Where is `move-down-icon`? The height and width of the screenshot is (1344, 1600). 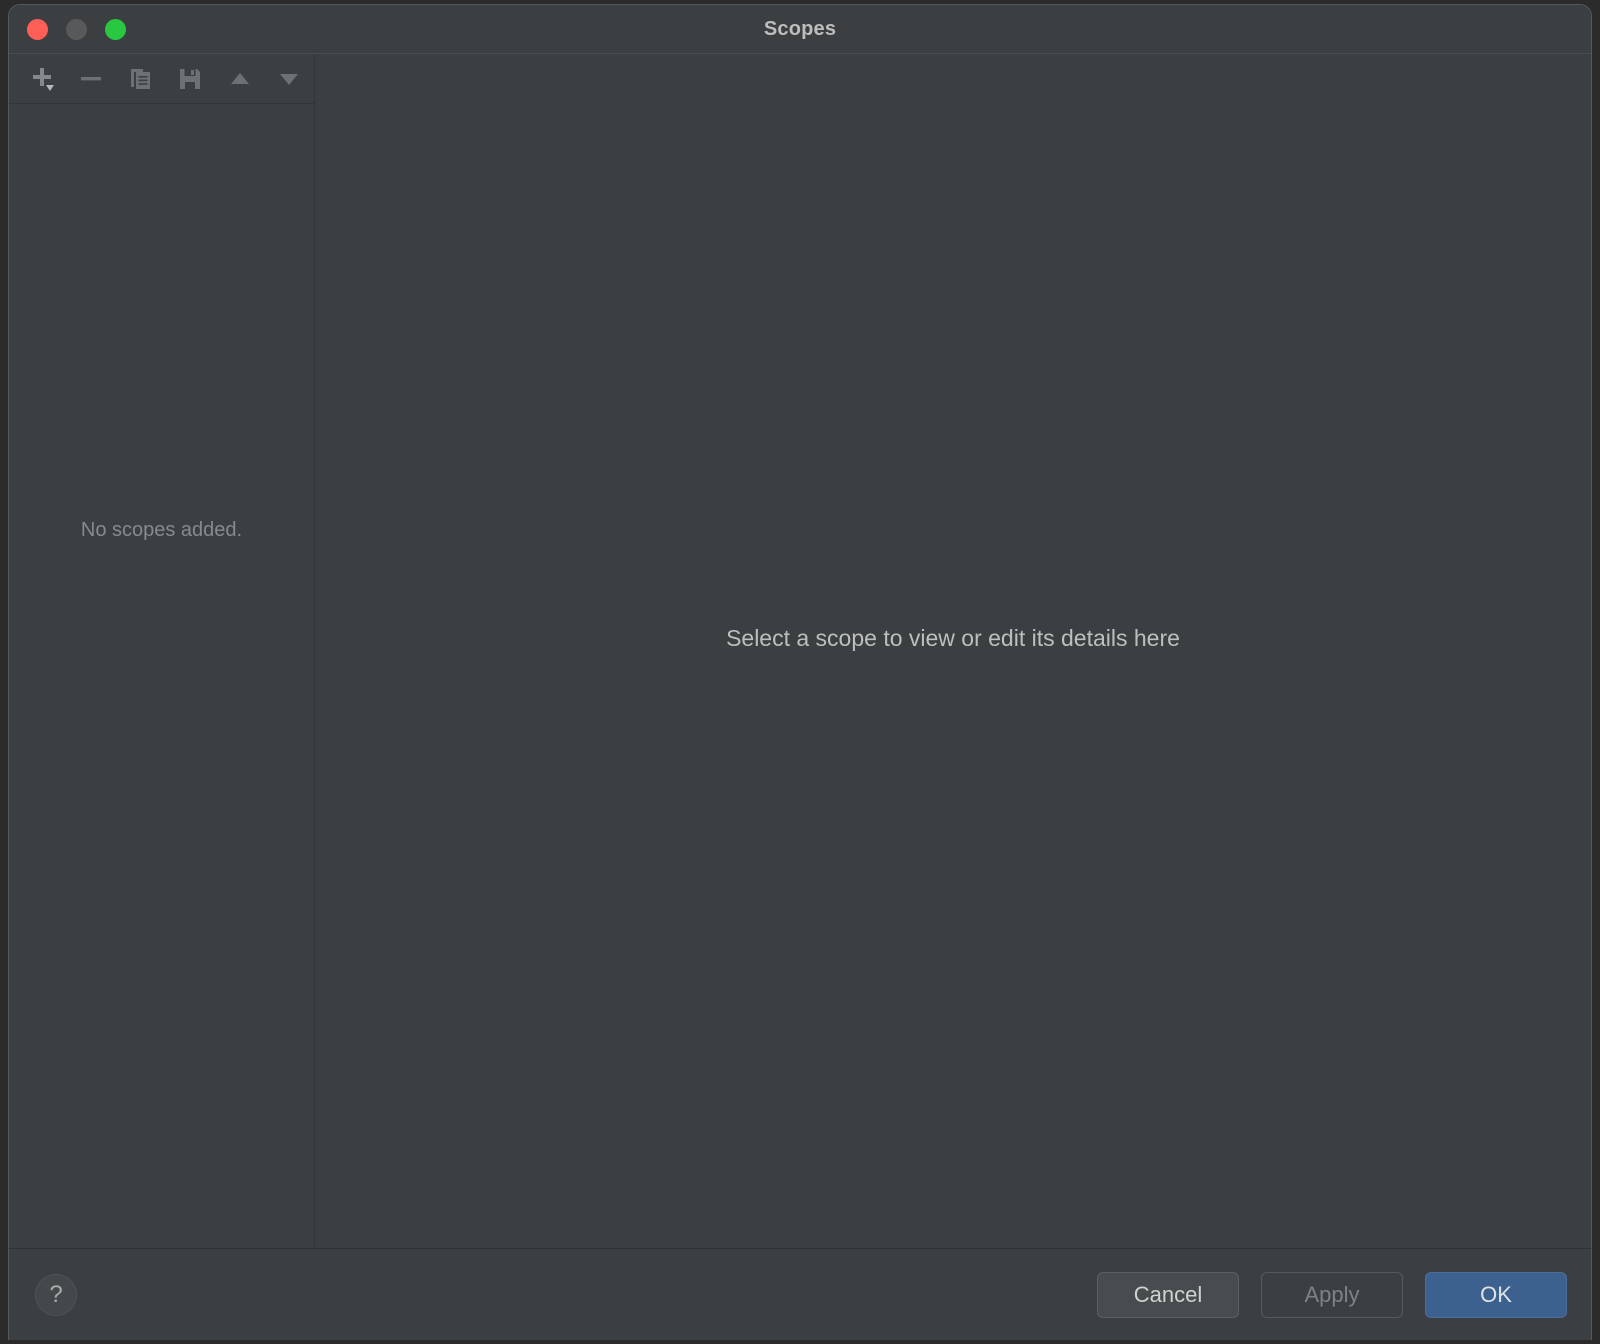
move-down-icon is located at coordinates (289, 79).